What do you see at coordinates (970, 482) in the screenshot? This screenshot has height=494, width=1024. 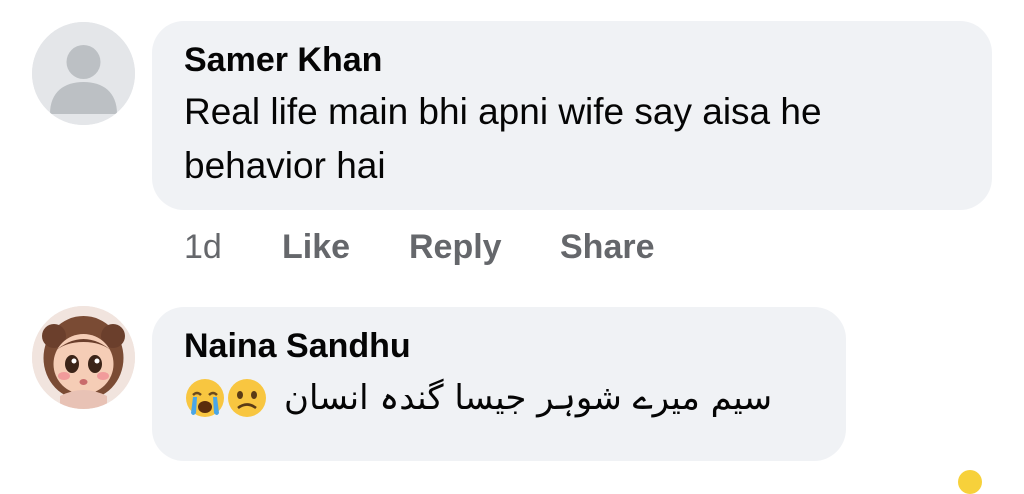 I see `reaction-emoji-icon` at bounding box center [970, 482].